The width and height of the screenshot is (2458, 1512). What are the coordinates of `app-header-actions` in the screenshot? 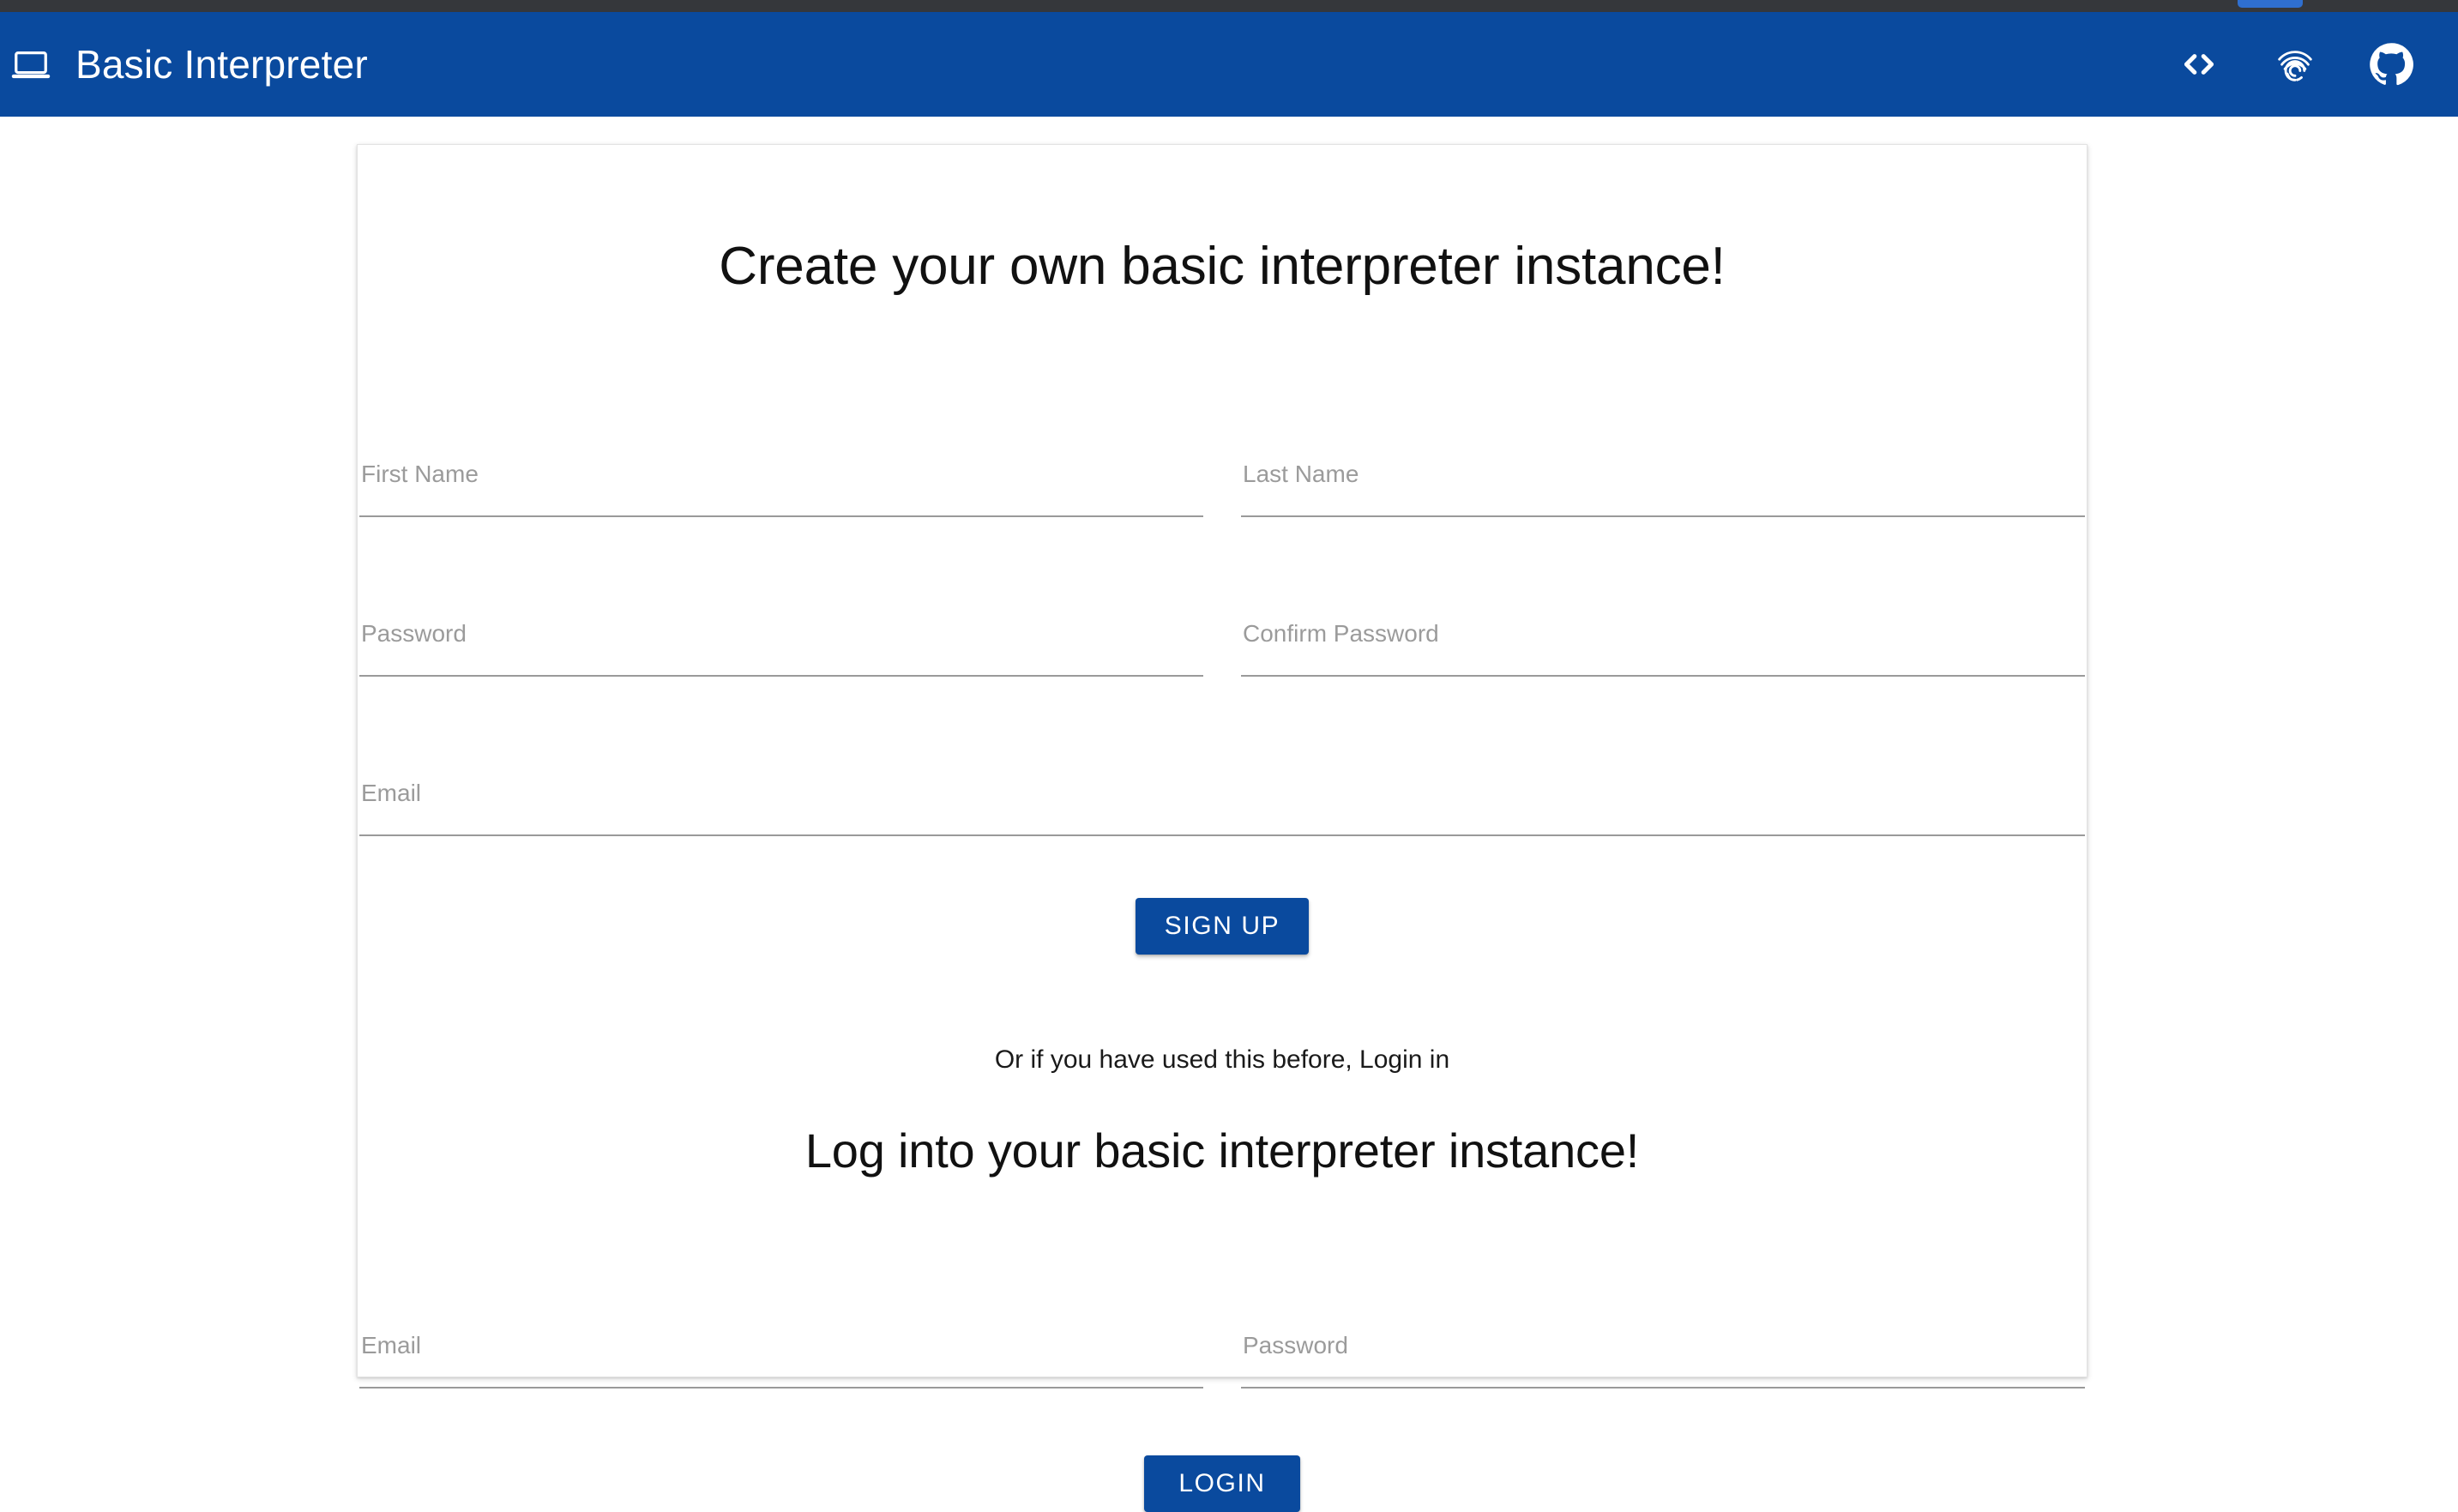 It's located at (2302, 64).